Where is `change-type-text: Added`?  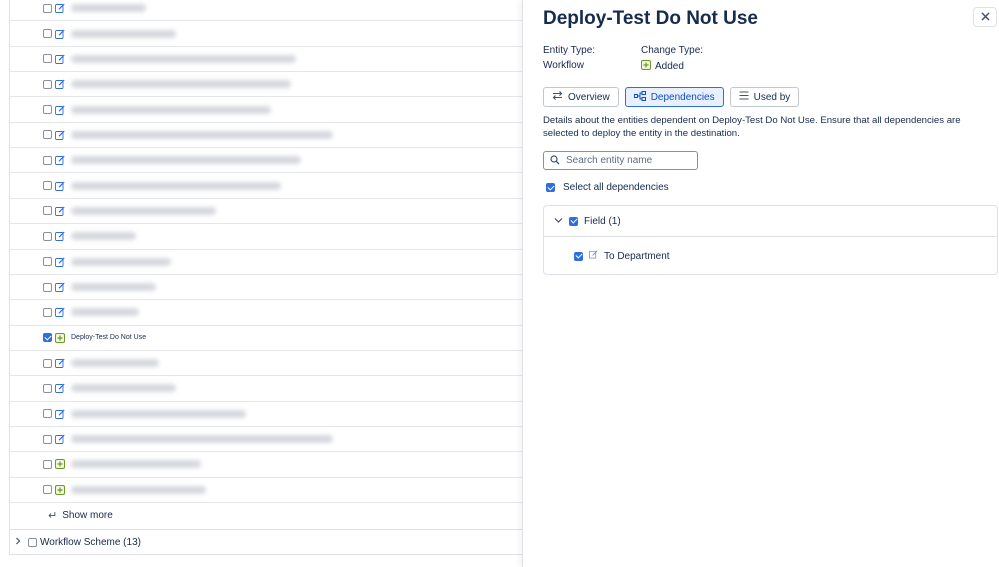
change-type-text: Added is located at coordinates (669, 66).